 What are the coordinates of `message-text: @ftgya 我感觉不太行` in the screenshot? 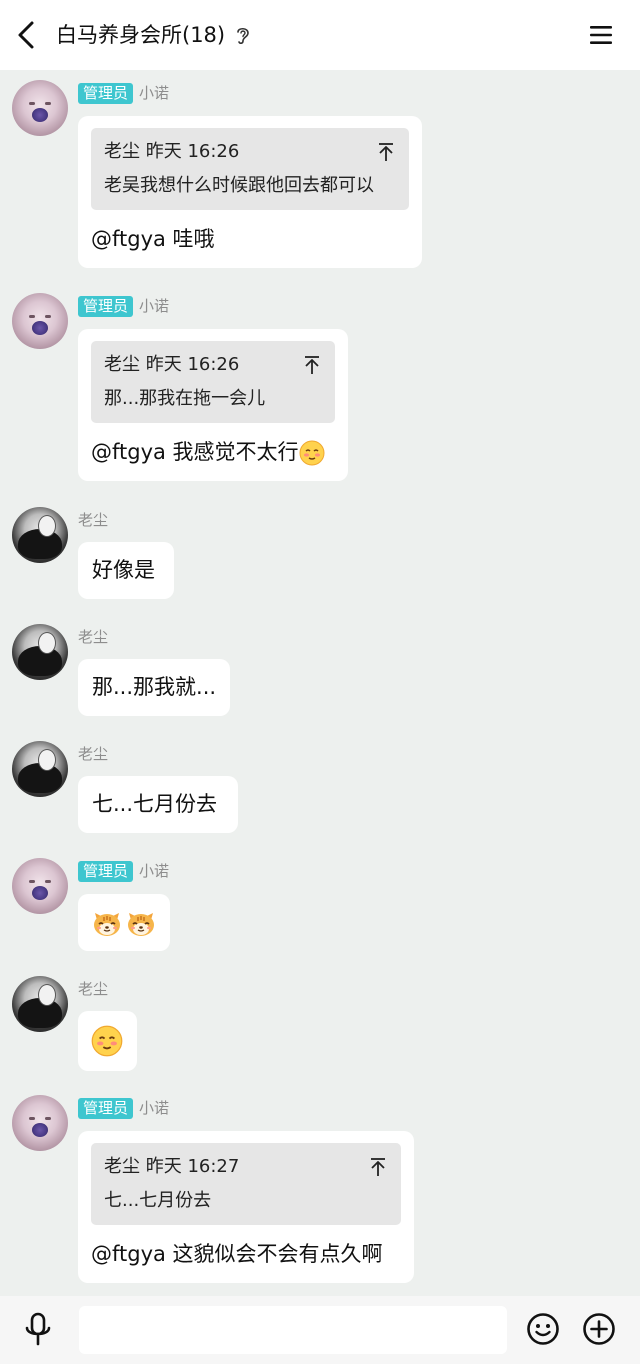 It's located at (195, 452).